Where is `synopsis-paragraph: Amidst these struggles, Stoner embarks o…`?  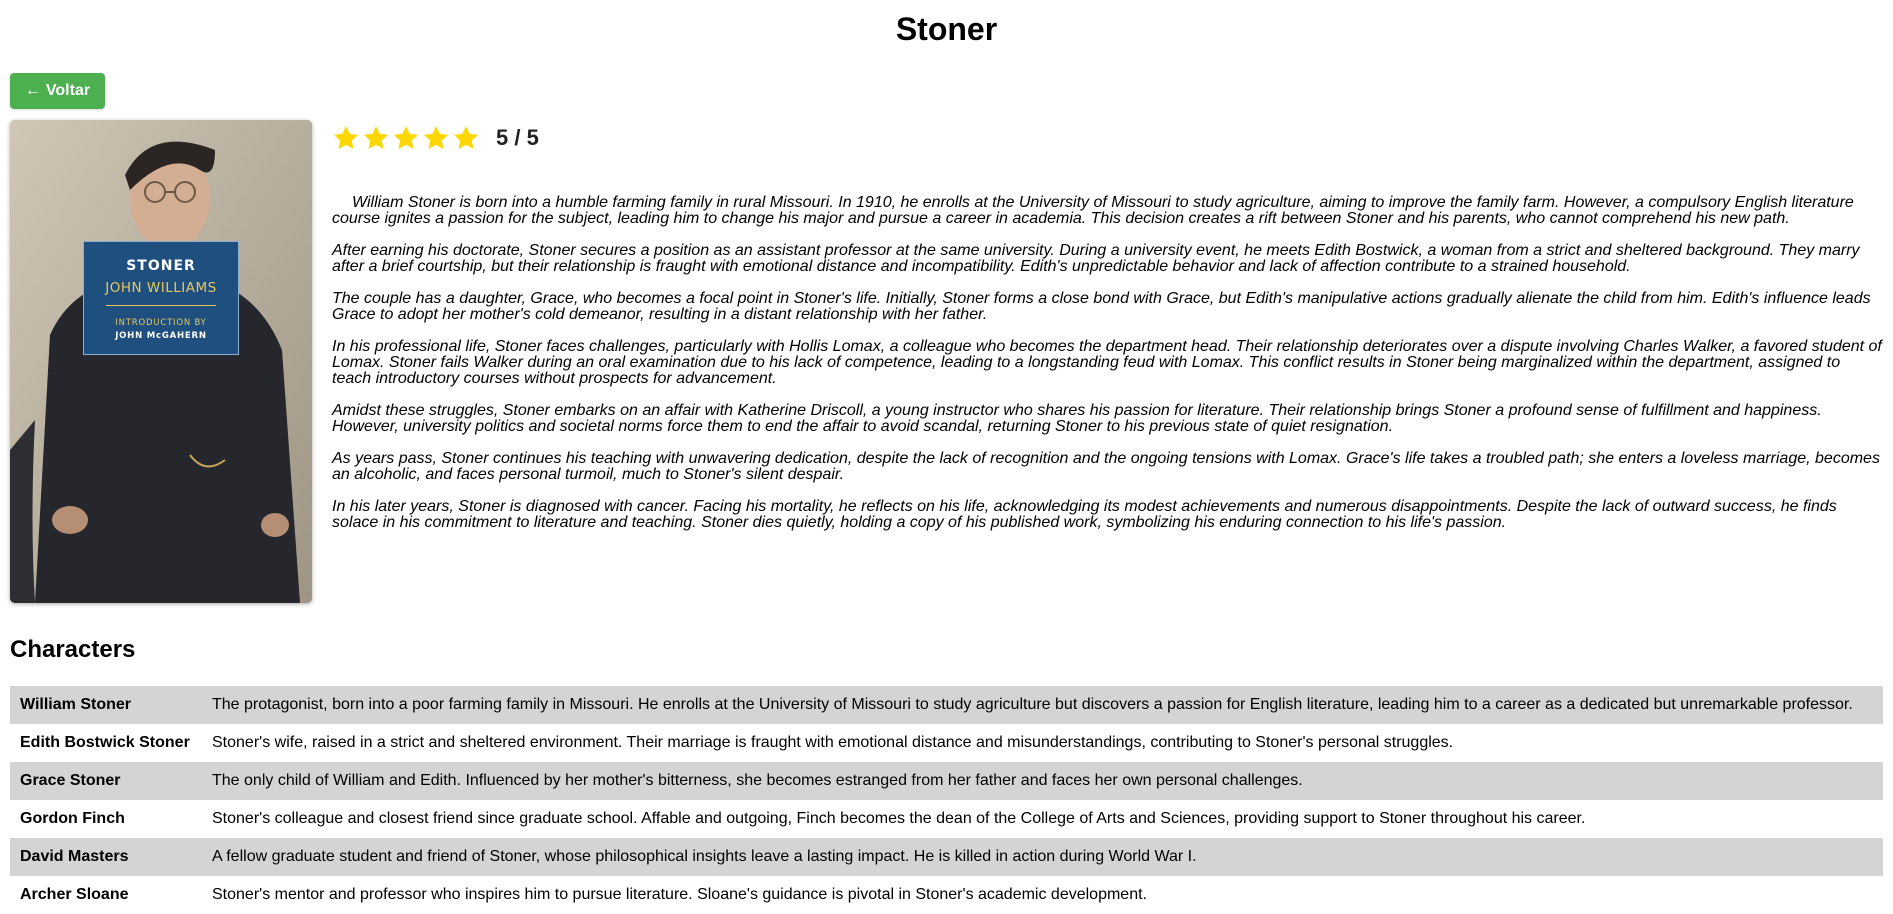
synopsis-paragraph: Amidst these struggles, Stoner embarks o… is located at coordinates (1077, 418).